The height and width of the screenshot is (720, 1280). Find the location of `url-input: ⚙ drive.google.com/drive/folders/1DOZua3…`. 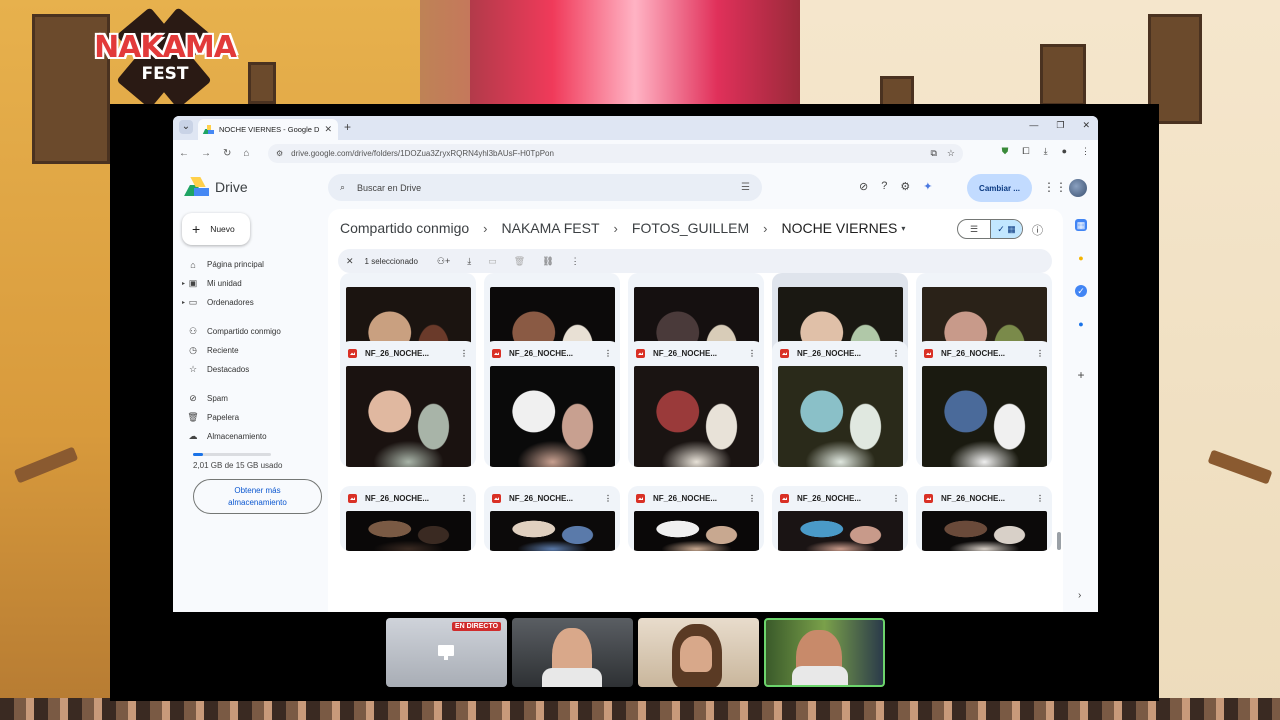

url-input: ⚙ drive.google.com/drive/folders/1DOZua3… is located at coordinates (615, 153).